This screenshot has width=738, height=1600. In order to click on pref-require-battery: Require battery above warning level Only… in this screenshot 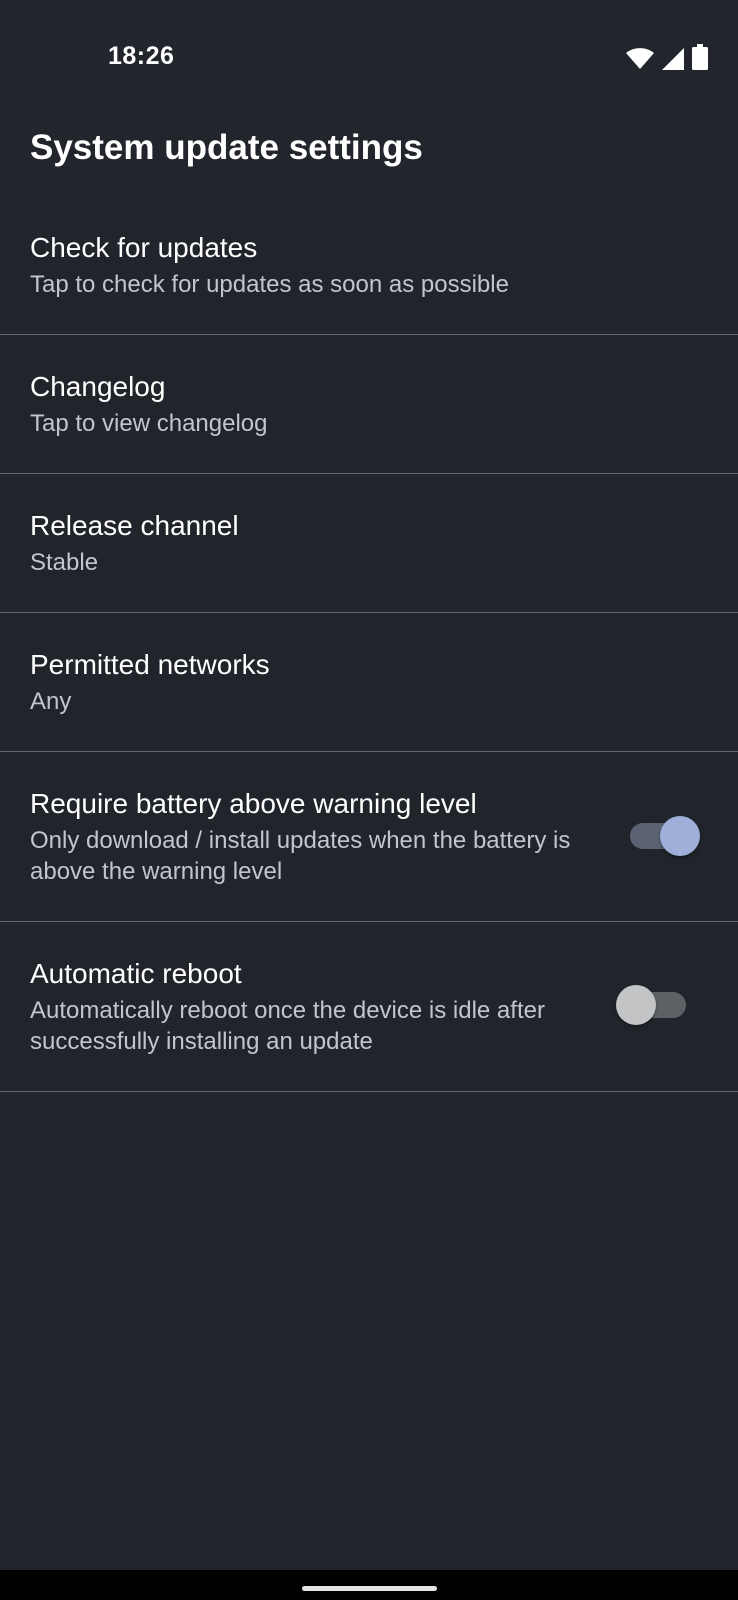, I will do `click(369, 837)`.